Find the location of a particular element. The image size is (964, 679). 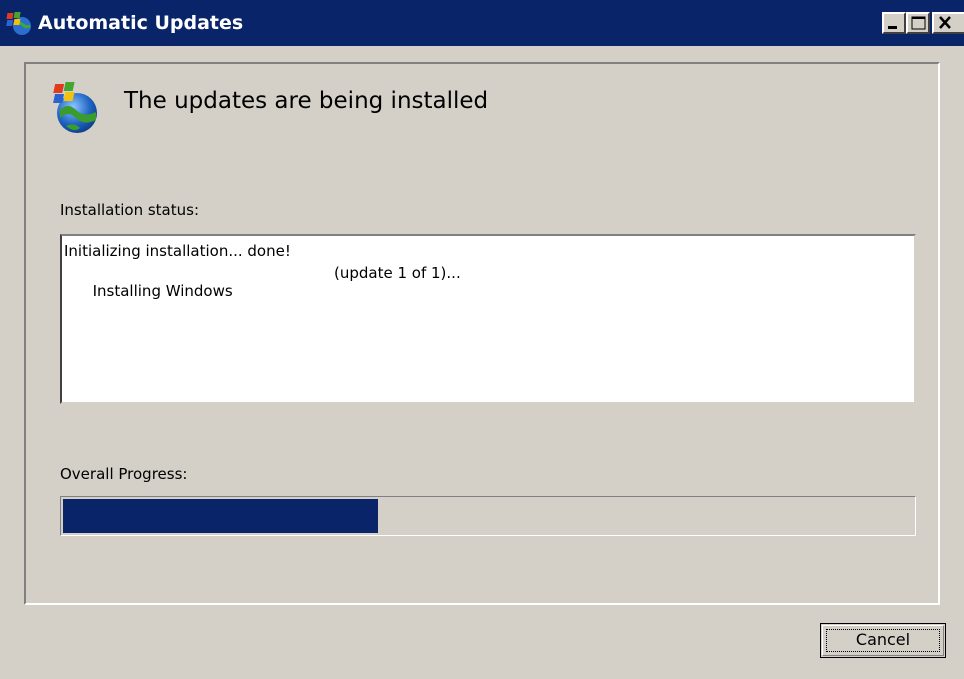

minimize-icon is located at coordinates (892, 27).